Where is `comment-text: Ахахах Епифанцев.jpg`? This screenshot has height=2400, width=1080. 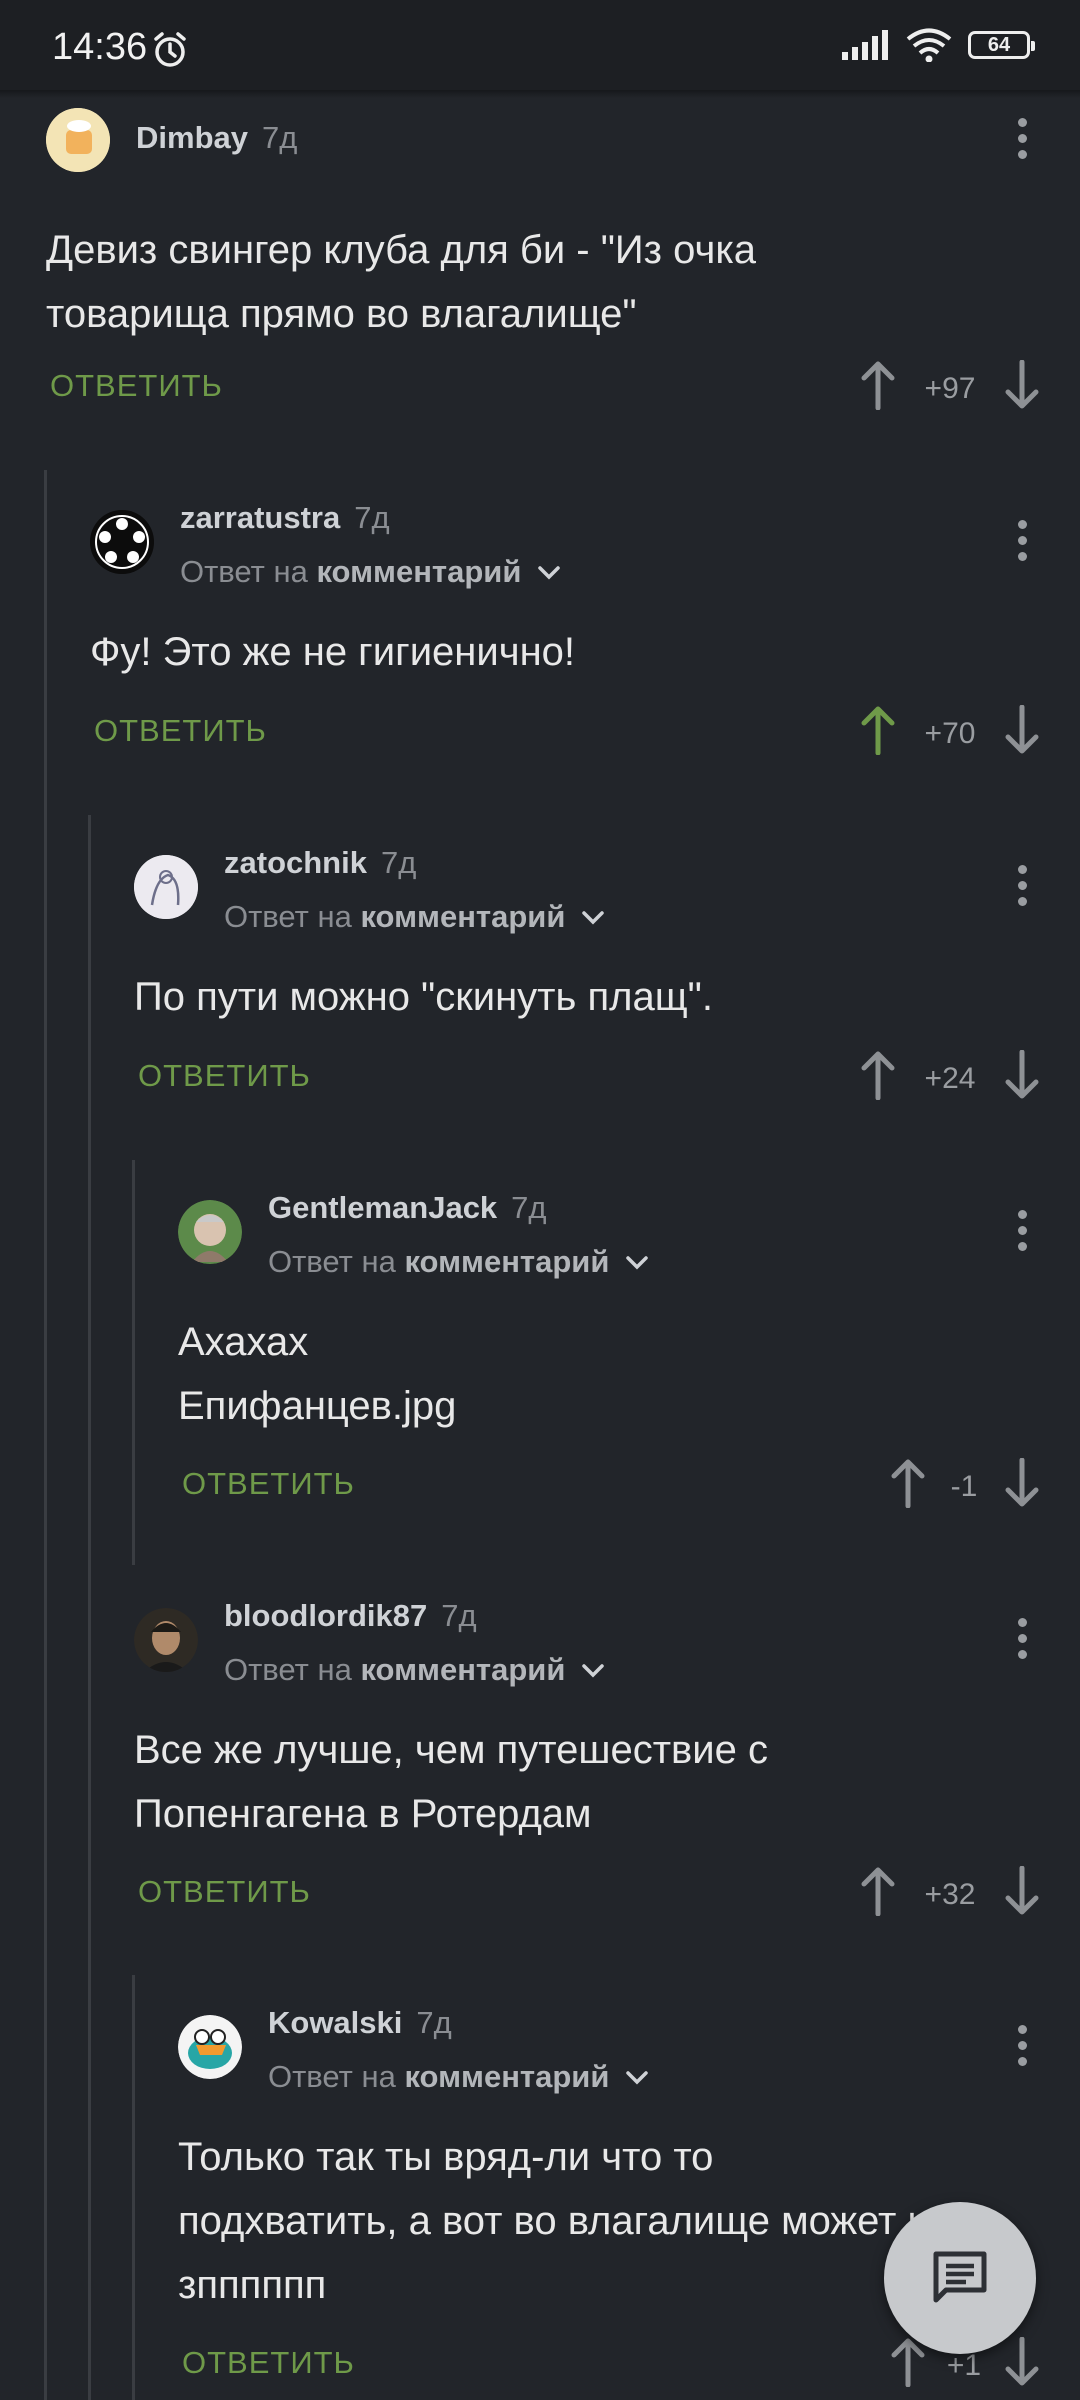
comment-text: Ахахах Епифанцев.jpg is located at coordinates (317, 1374).